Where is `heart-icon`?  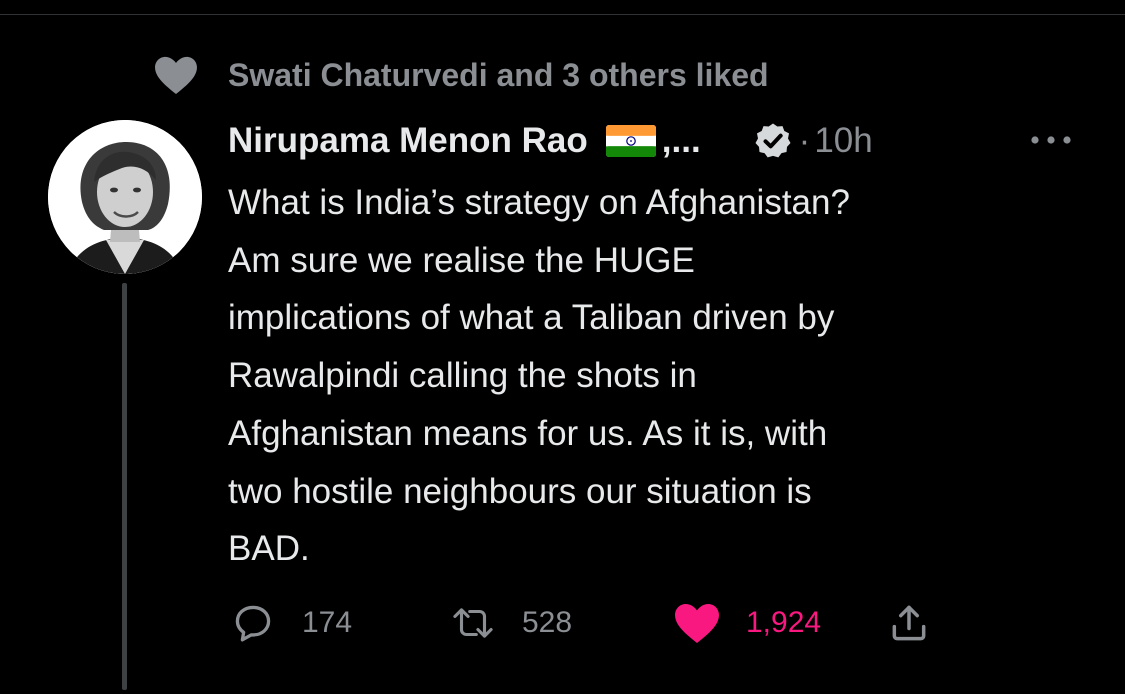 heart-icon is located at coordinates (176, 75).